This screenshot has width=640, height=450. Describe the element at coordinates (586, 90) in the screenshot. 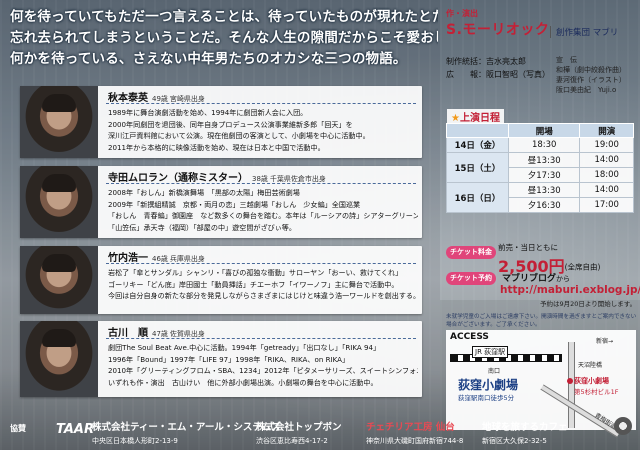

I see `promo-line: 阪口美由紀 Yuji.o` at that location.